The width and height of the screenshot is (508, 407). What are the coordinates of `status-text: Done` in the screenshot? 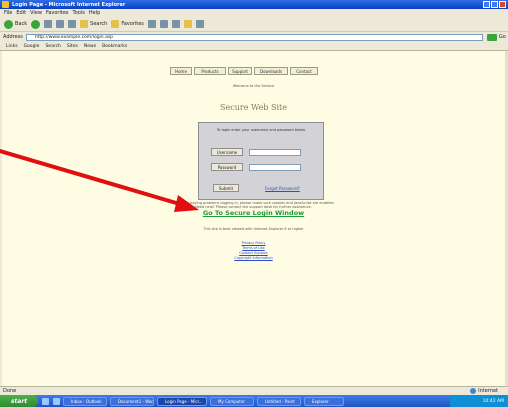 It's located at (10, 391).